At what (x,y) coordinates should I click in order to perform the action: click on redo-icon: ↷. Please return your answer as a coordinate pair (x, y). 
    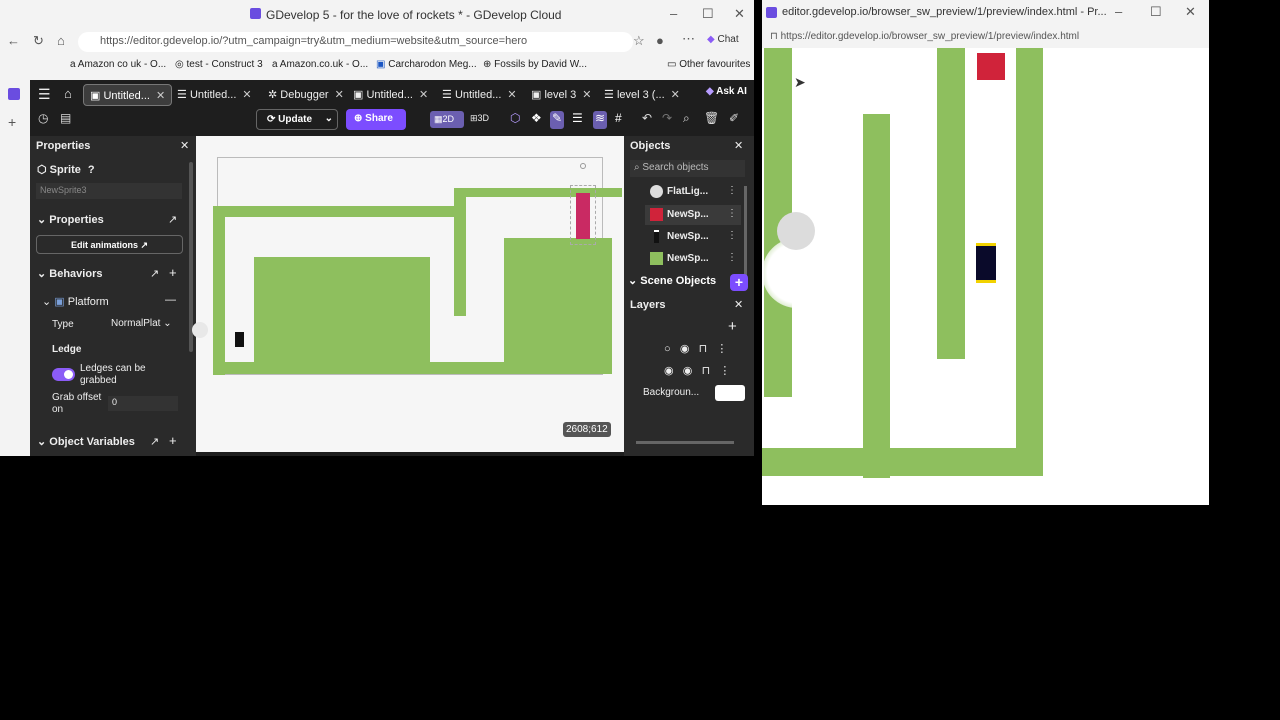
    Looking at the image, I should click on (667, 120).